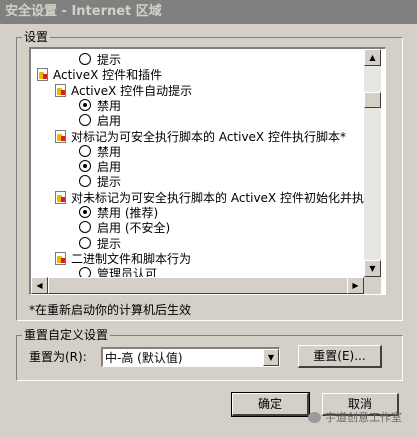  I want to click on scrollbar-corner, so click(372, 285).